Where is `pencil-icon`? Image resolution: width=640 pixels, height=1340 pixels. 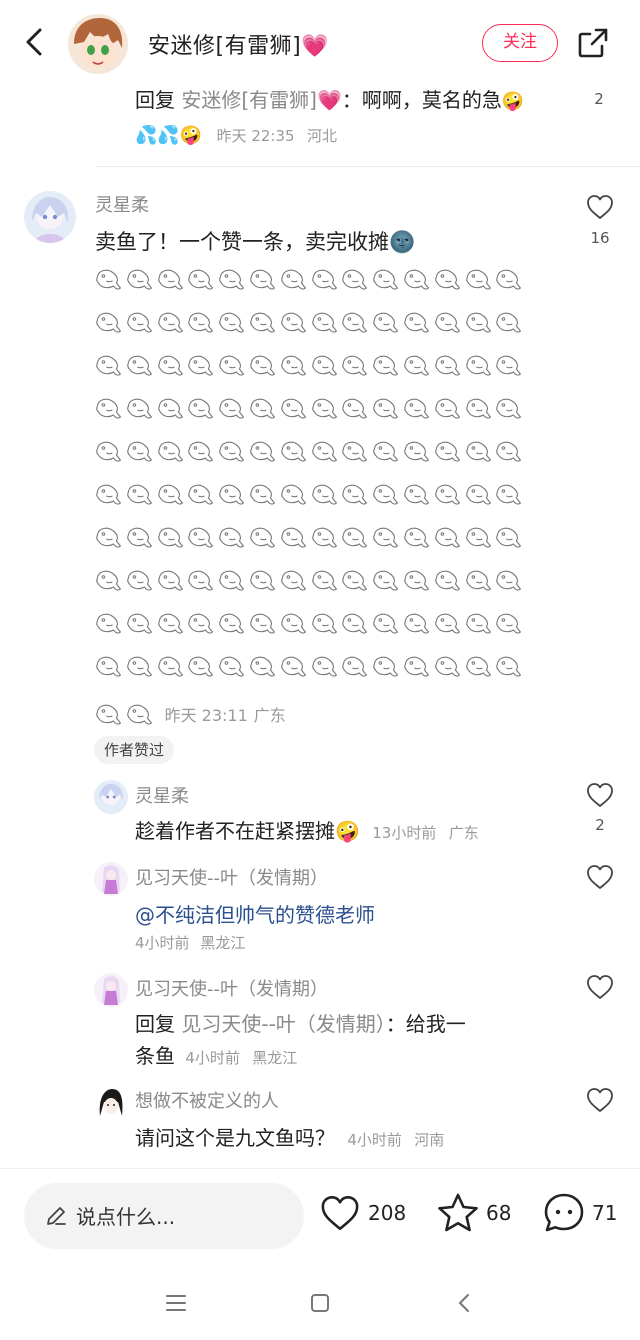
pencil-icon is located at coordinates (56, 1216).